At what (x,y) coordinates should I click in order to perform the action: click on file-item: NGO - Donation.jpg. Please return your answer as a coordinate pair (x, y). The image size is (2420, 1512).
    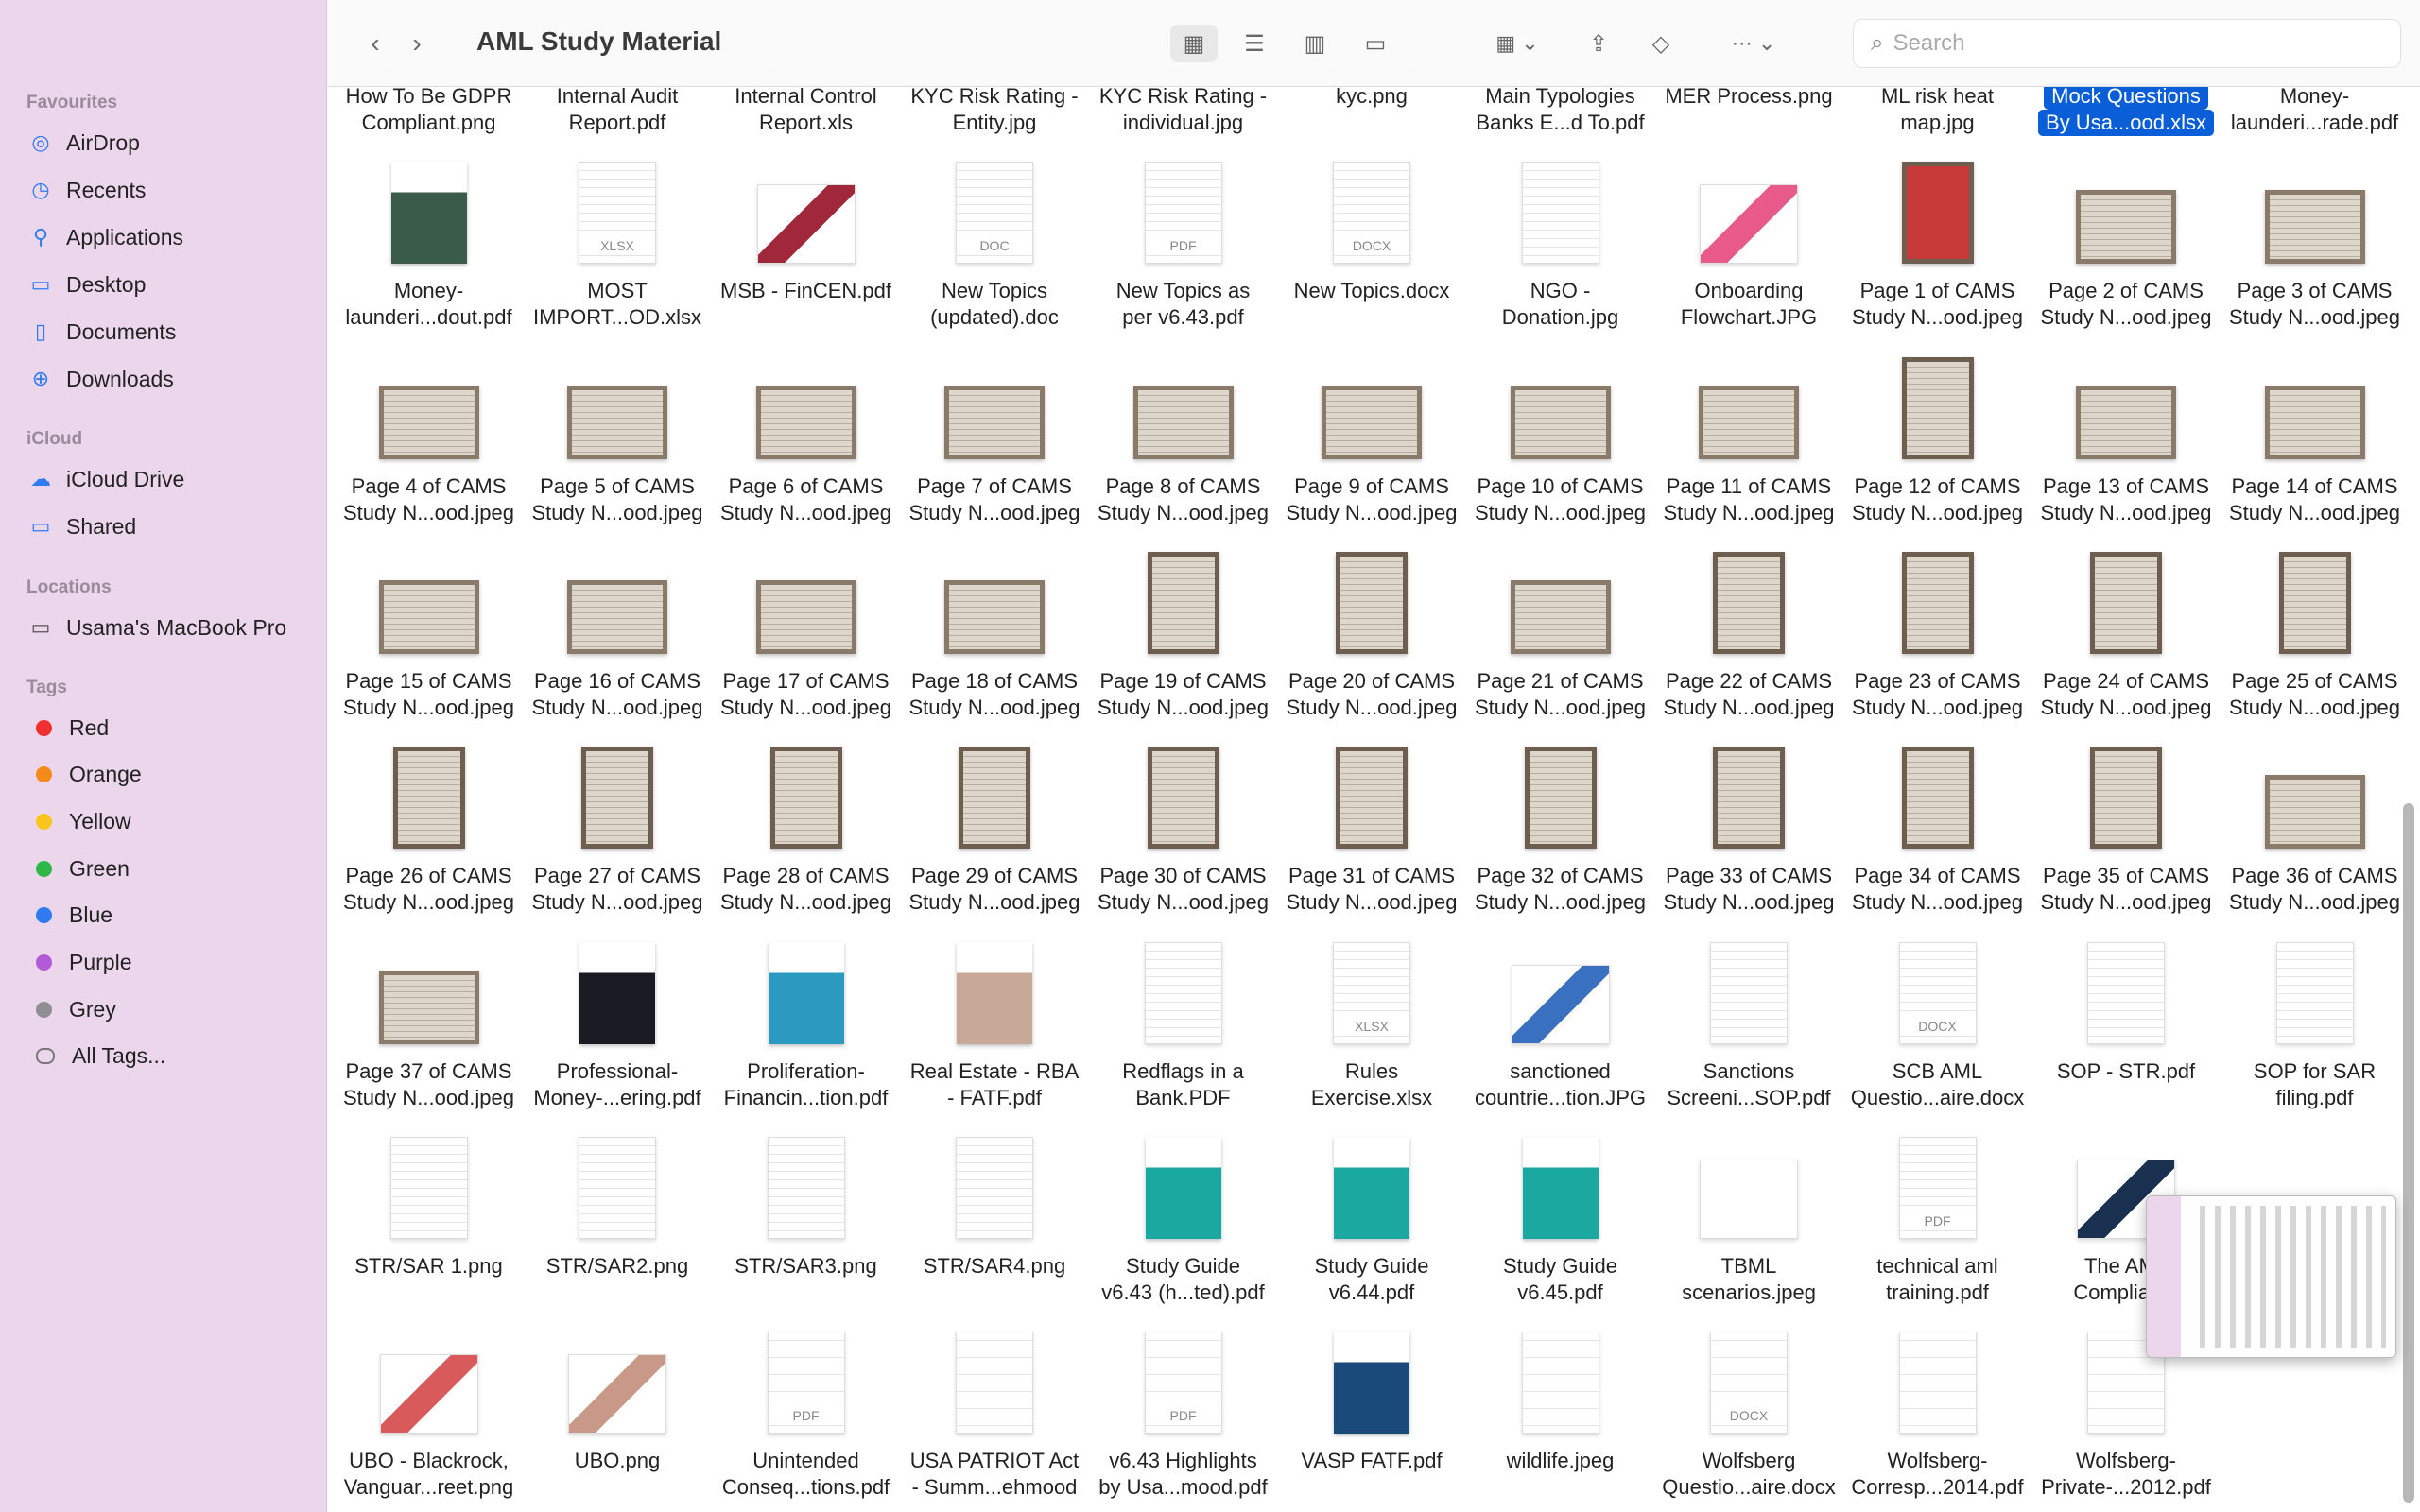
    Looking at the image, I should click on (1560, 238).